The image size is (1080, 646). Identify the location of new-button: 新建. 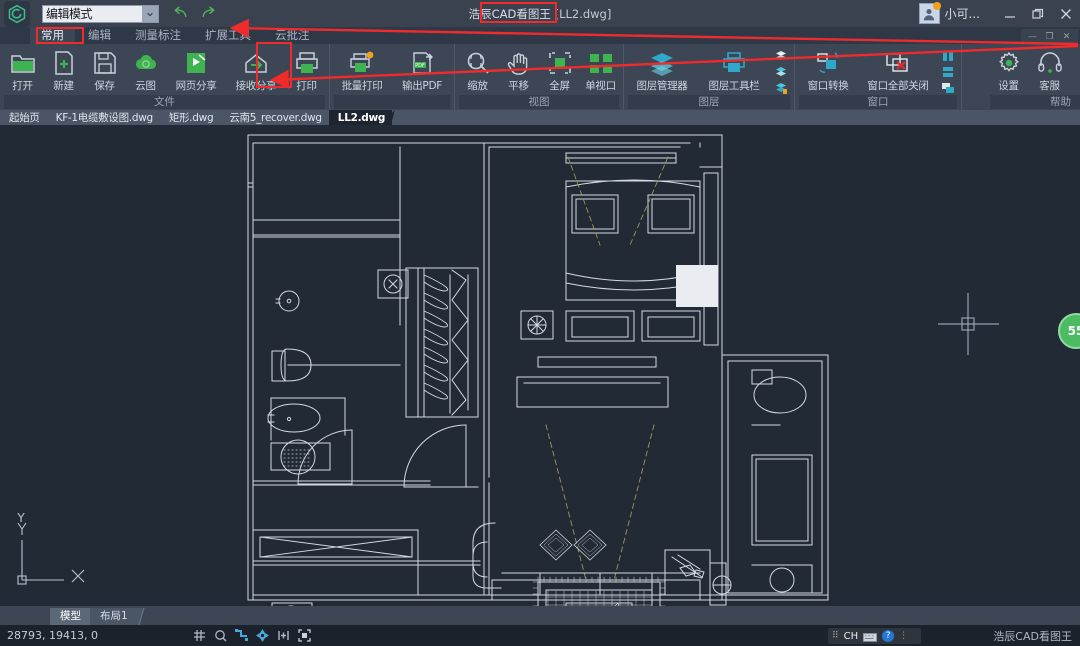
(63, 69).